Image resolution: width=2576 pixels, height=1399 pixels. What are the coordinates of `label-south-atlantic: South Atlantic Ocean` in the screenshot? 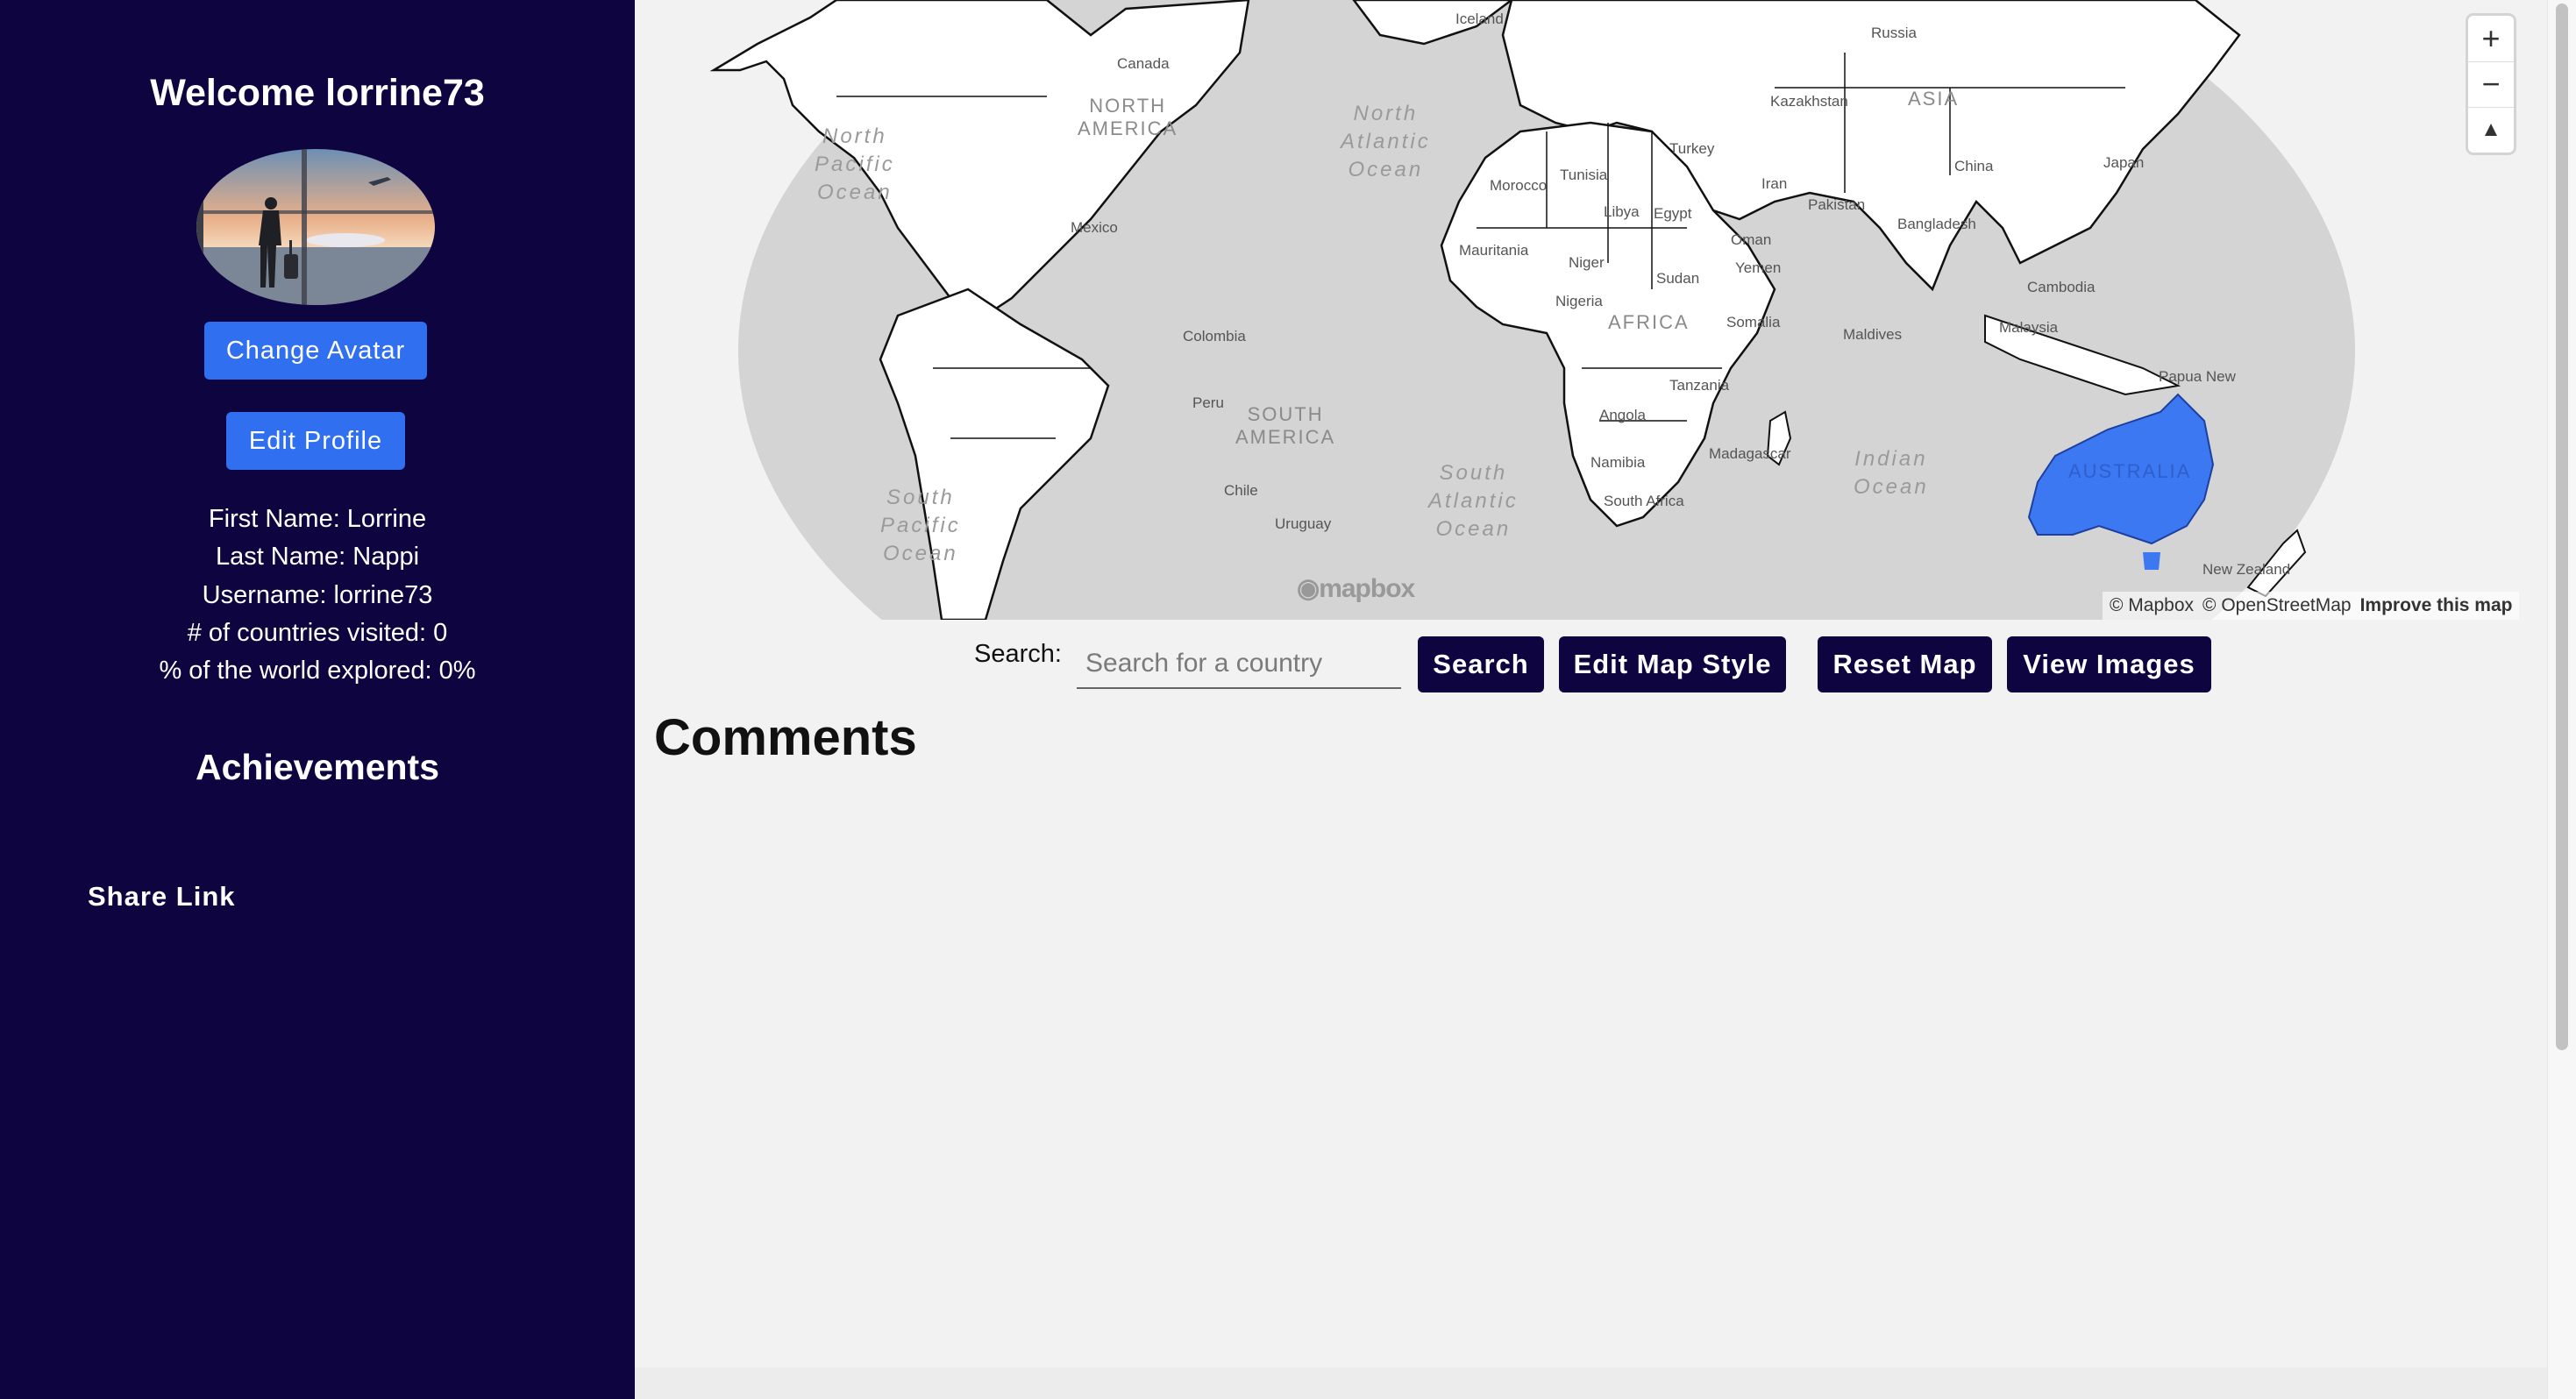 It's located at (1473, 501).